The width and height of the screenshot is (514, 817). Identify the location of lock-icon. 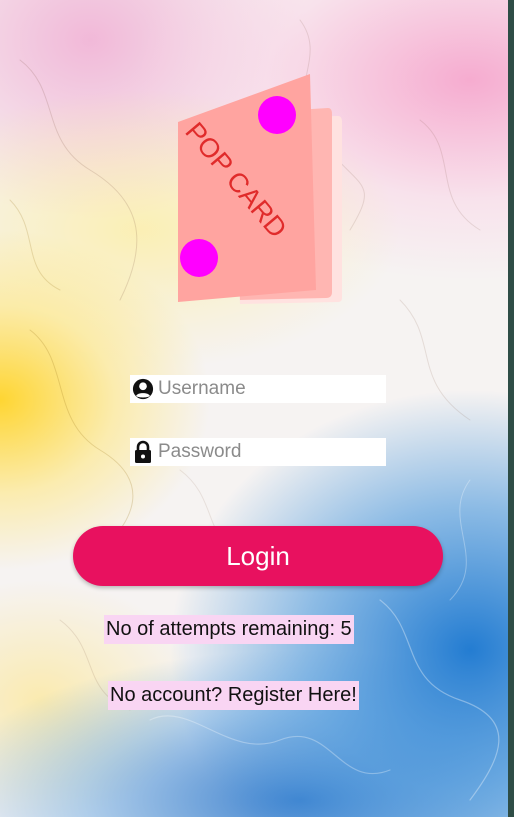
(143, 452).